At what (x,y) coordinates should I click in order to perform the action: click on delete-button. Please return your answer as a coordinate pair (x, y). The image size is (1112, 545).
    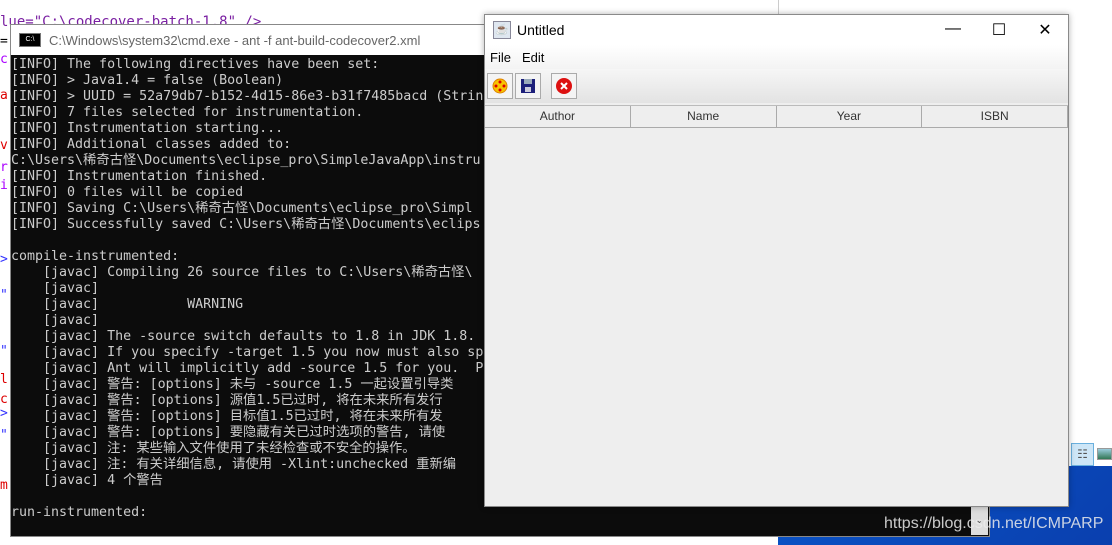
    Looking at the image, I should click on (564, 86).